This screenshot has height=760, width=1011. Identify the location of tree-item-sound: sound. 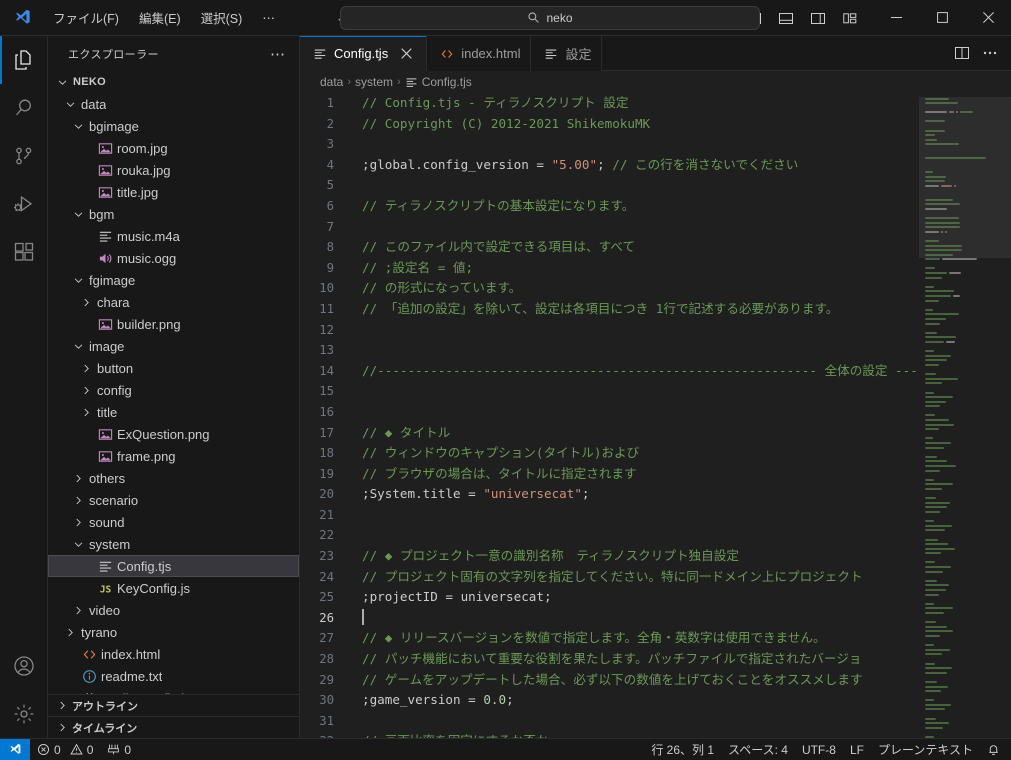
(173, 522).